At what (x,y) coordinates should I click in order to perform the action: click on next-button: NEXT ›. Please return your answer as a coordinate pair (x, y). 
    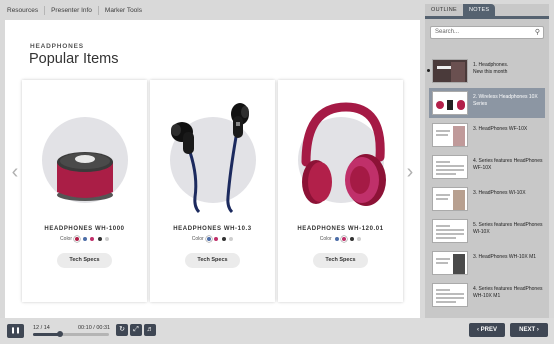
    Looking at the image, I should click on (529, 330).